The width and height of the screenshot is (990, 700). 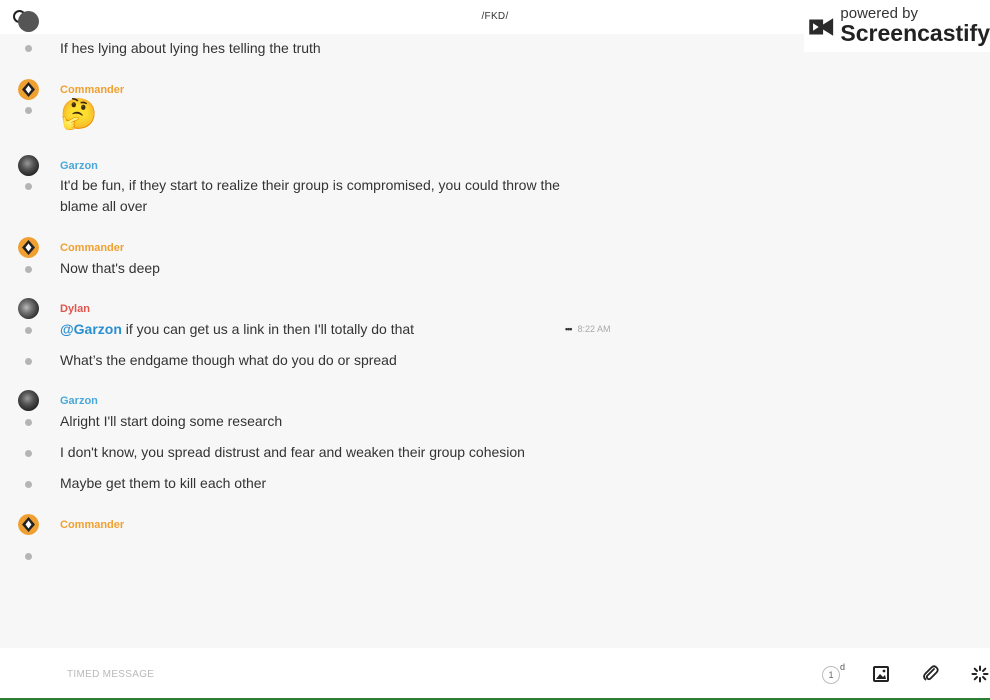 What do you see at coordinates (163, 483) in the screenshot?
I see `message-text: Maybe get them to kill each other` at bounding box center [163, 483].